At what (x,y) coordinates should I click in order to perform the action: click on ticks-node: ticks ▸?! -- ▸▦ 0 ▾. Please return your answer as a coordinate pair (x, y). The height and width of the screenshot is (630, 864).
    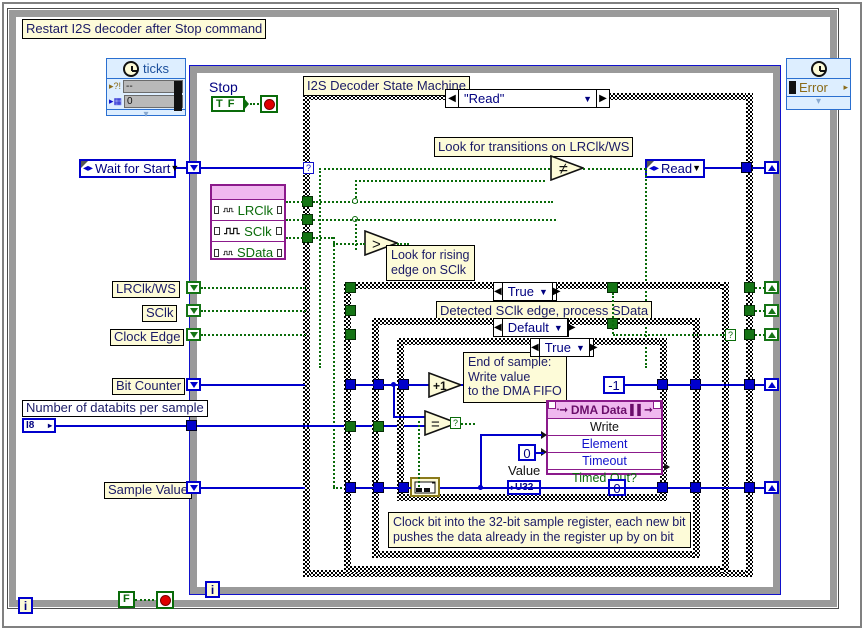
    Looking at the image, I should click on (146, 89).